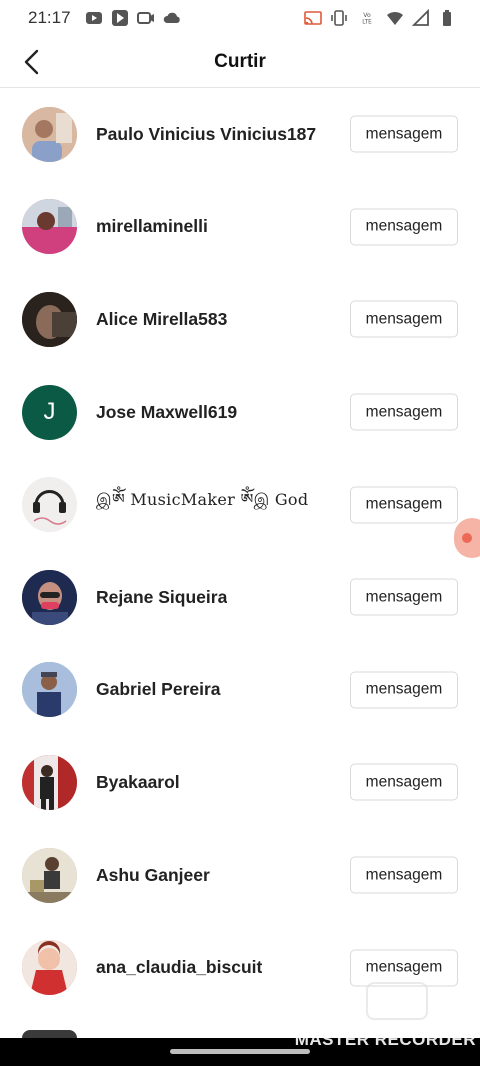 Image resolution: width=480 pixels, height=1066 pixels. Describe the element at coordinates (138, 782) in the screenshot. I see `username: Byakaarol` at that location.